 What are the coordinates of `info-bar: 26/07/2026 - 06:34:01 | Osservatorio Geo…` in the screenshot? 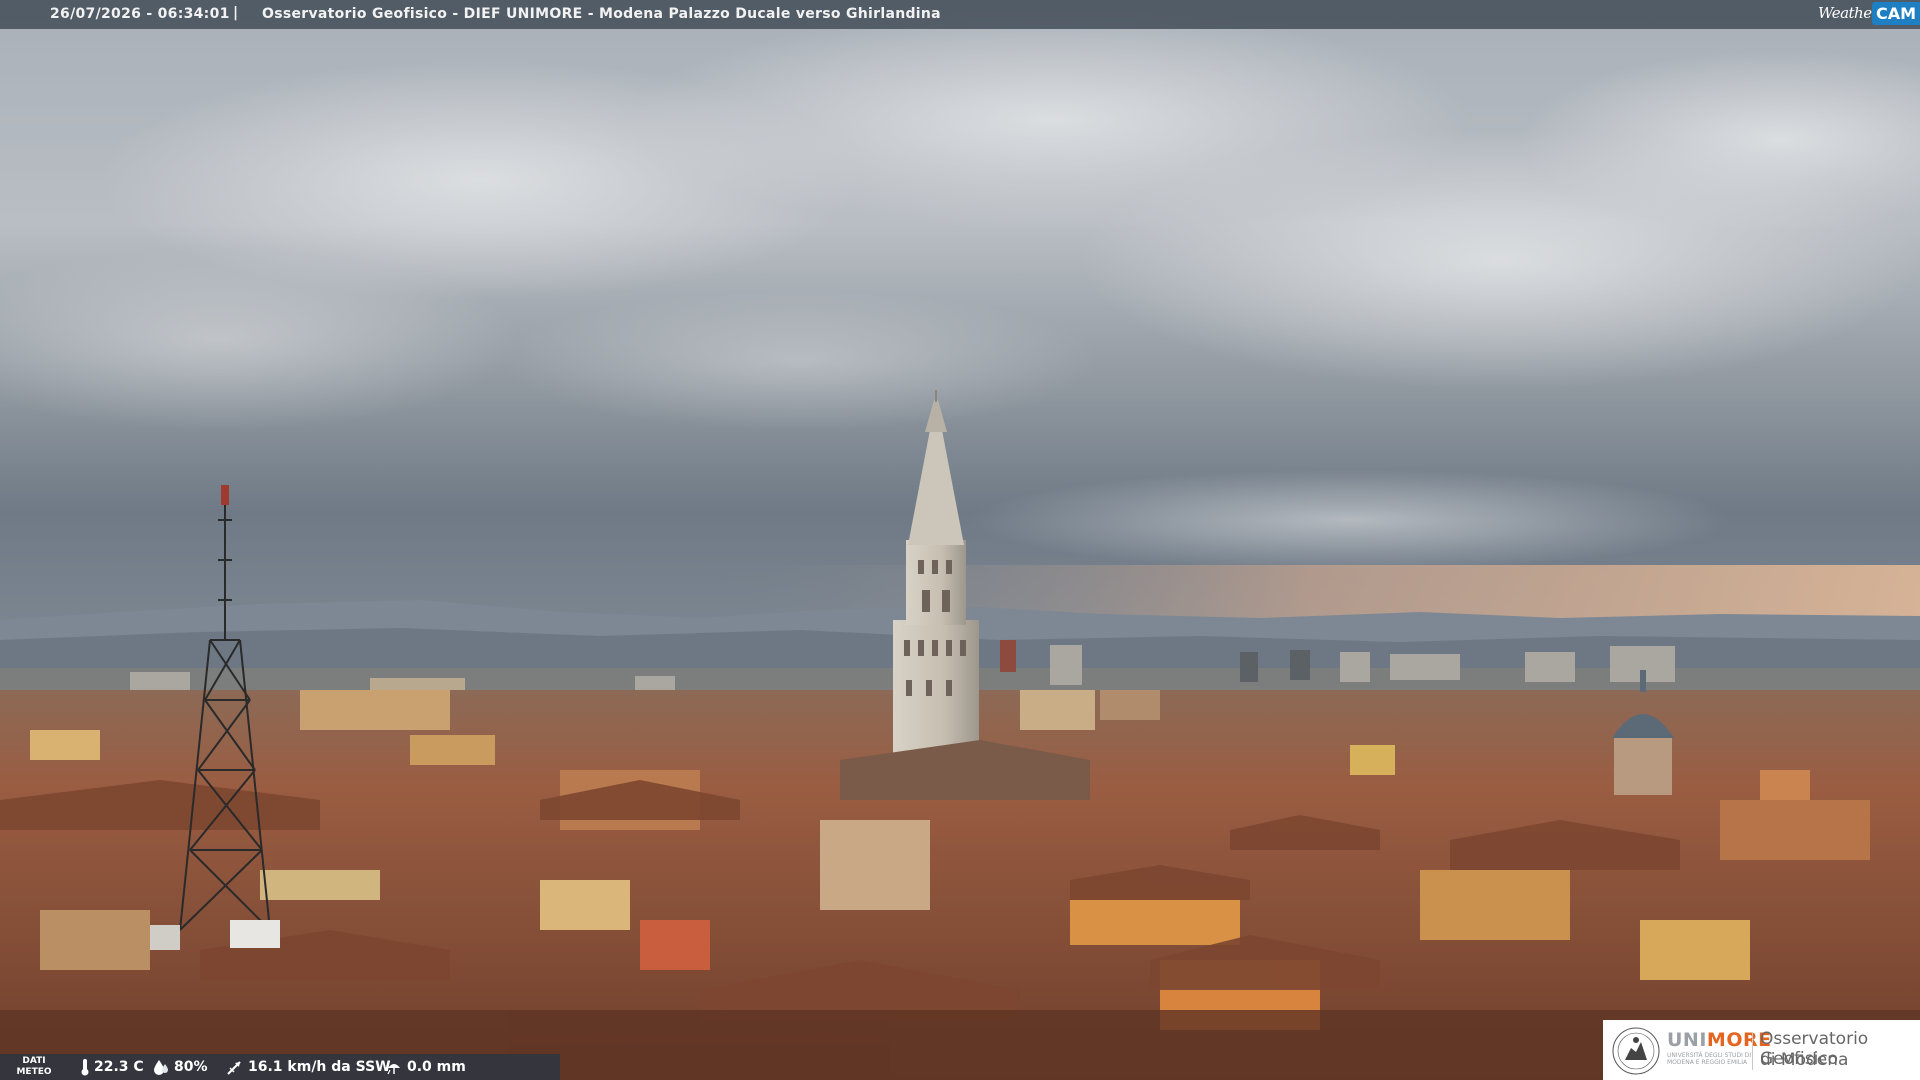 It's located at (960, 14).